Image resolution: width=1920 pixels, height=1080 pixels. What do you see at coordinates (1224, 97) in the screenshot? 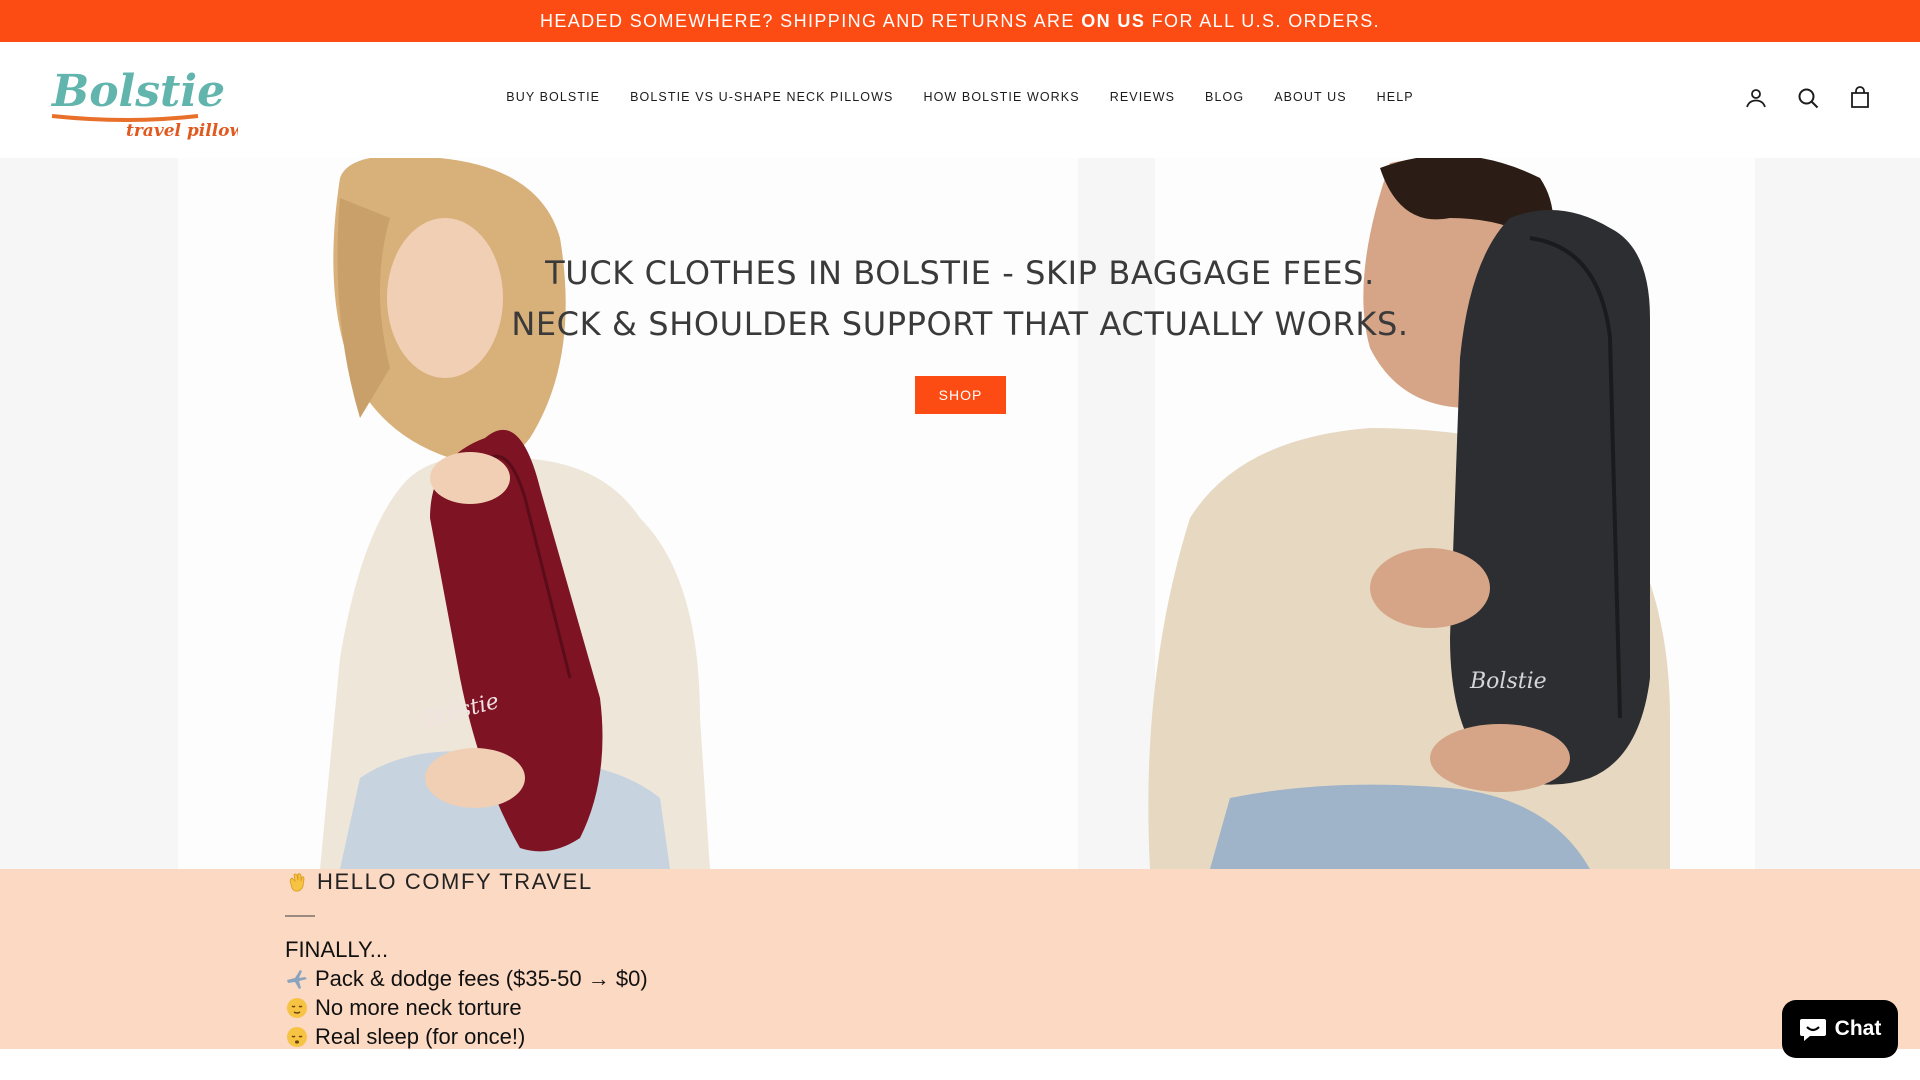
I see `nav-item-blog: BLOG` at bounding box center [1224, 97].